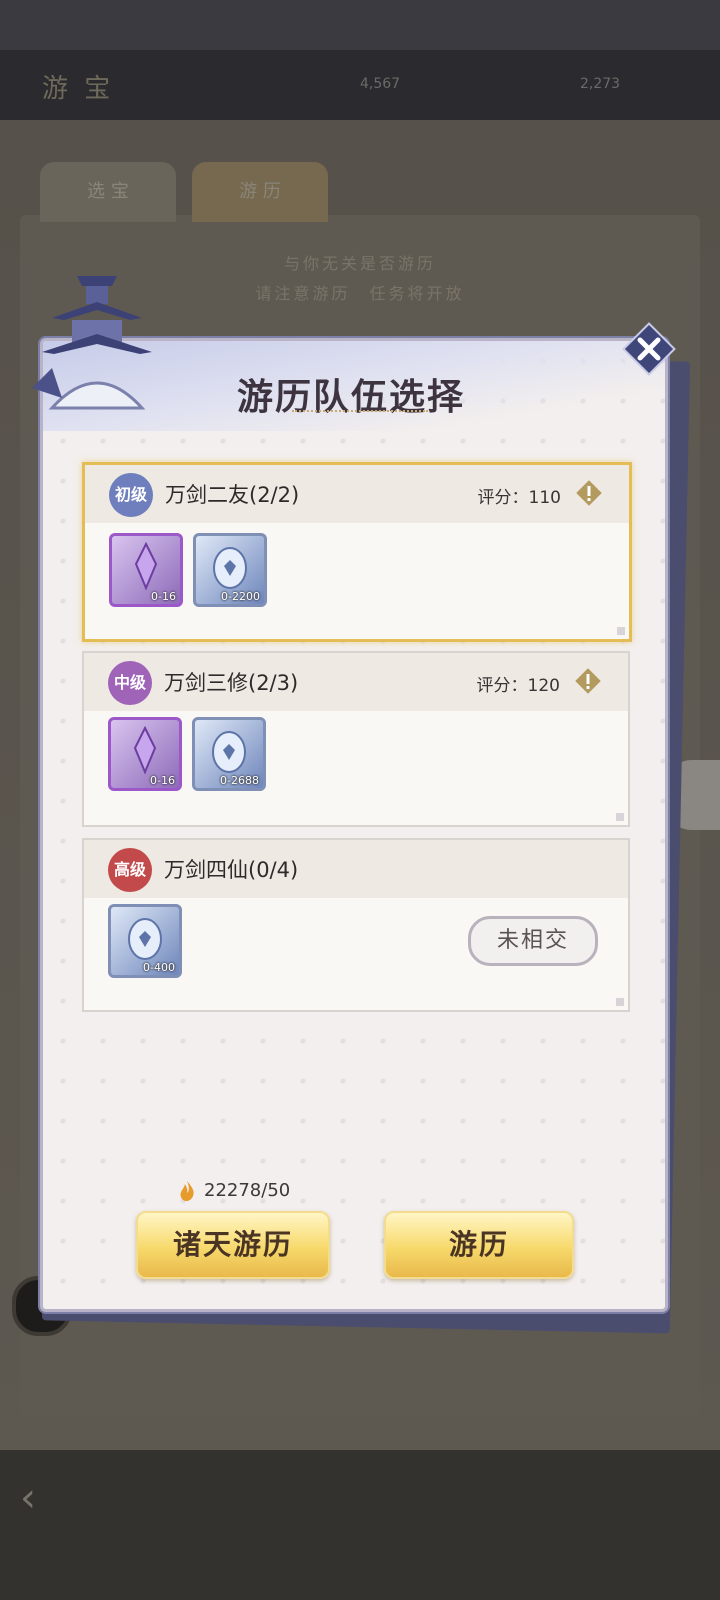 The height and width of the screenshot is (1600, 720). I want to click on all-heavens-travel-button: 诸天游历, so click(233, 1245).